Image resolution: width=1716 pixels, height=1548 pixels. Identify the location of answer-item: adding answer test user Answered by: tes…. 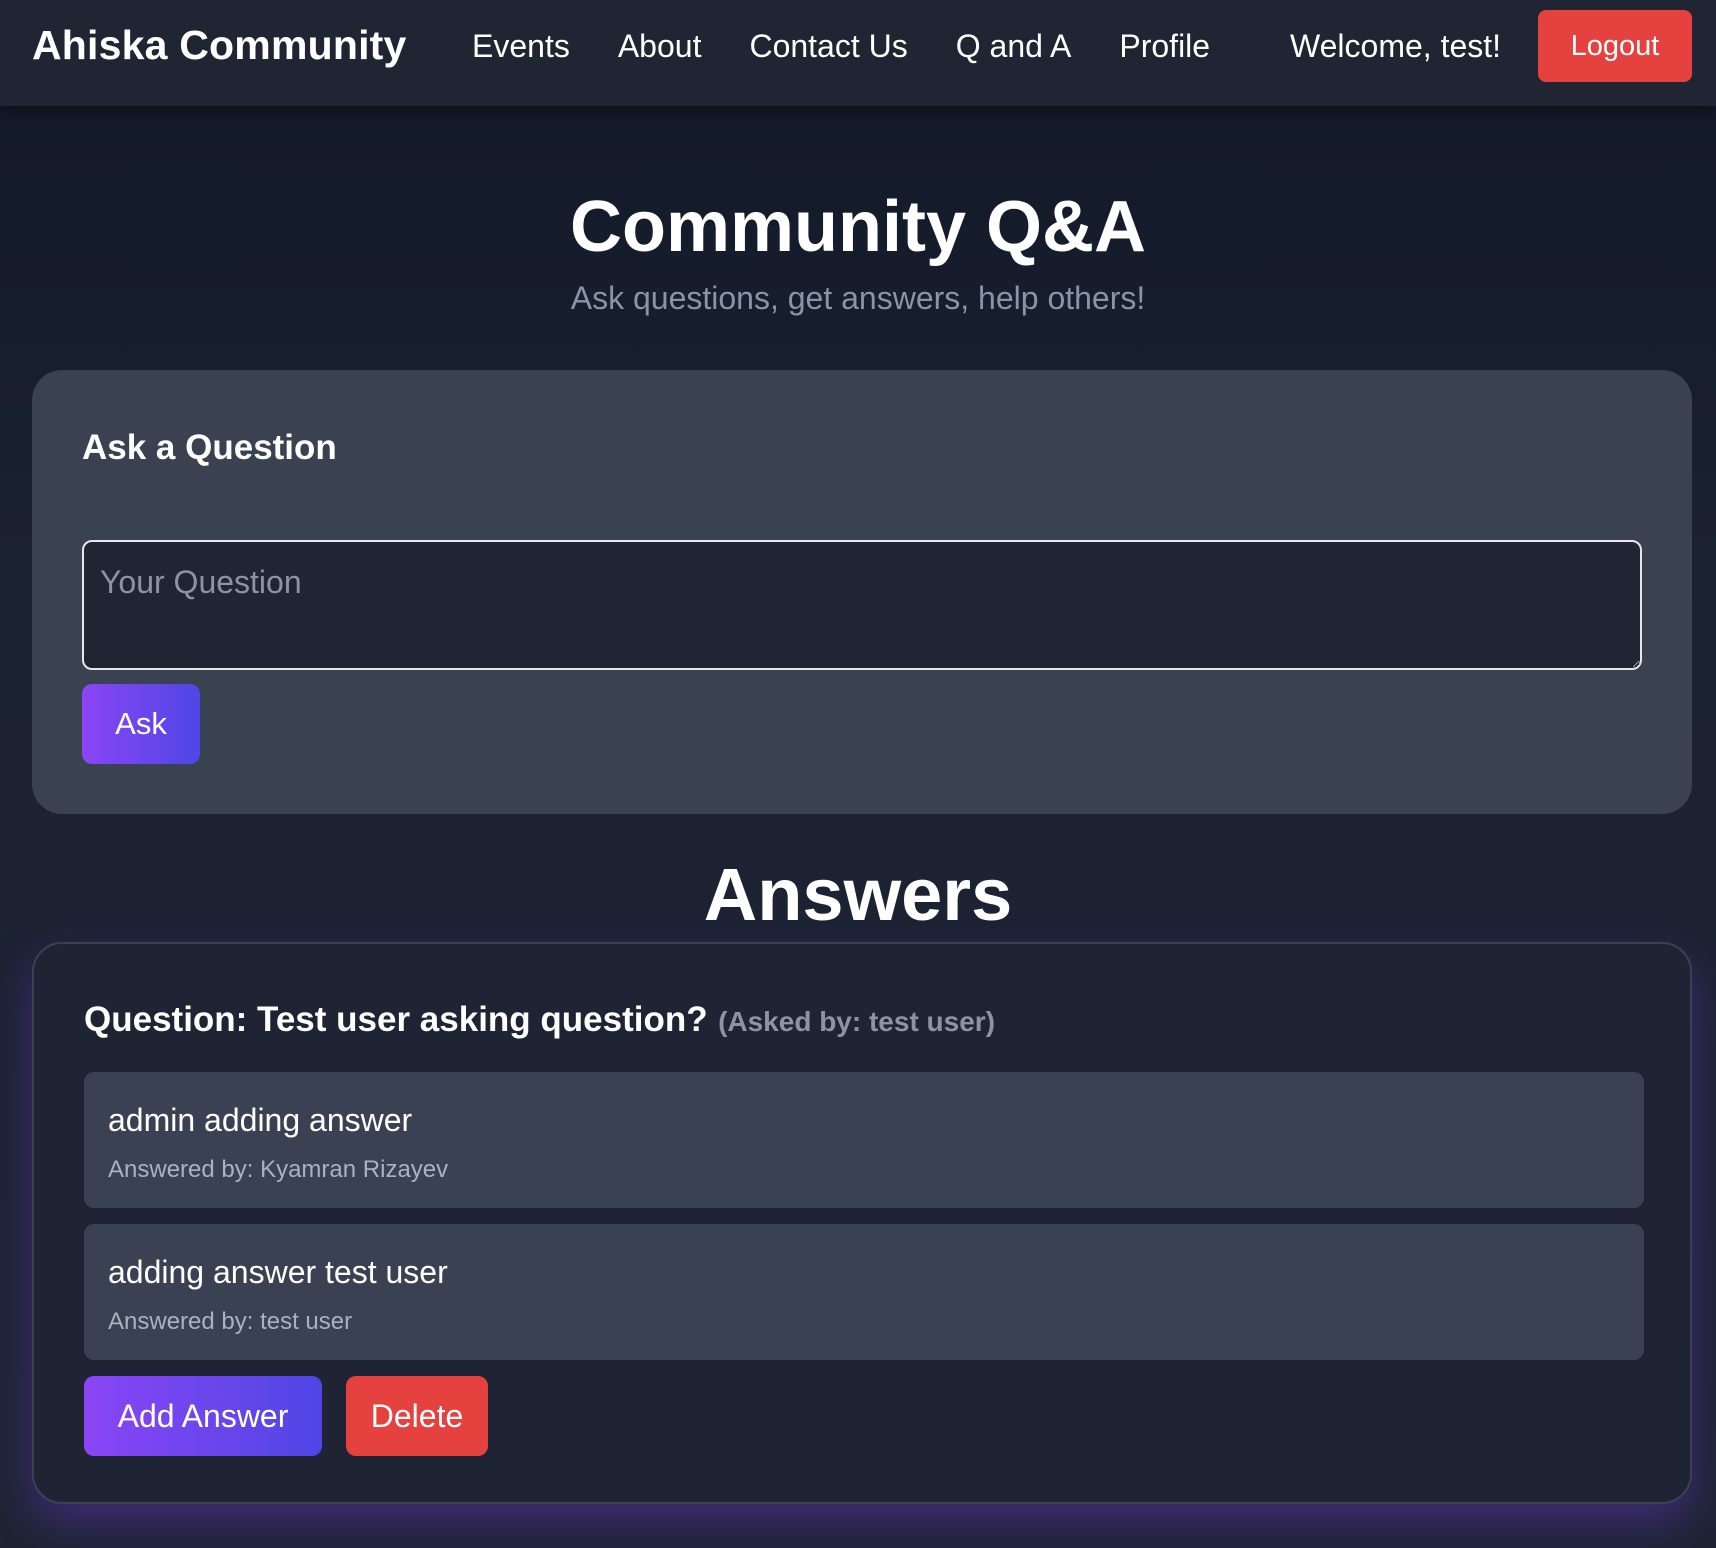
(864, 1292).